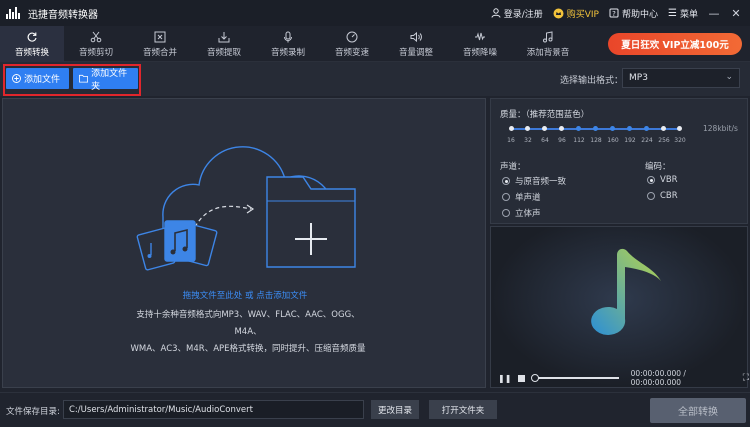  I want to click on microphone-icon, so click(288, 36).